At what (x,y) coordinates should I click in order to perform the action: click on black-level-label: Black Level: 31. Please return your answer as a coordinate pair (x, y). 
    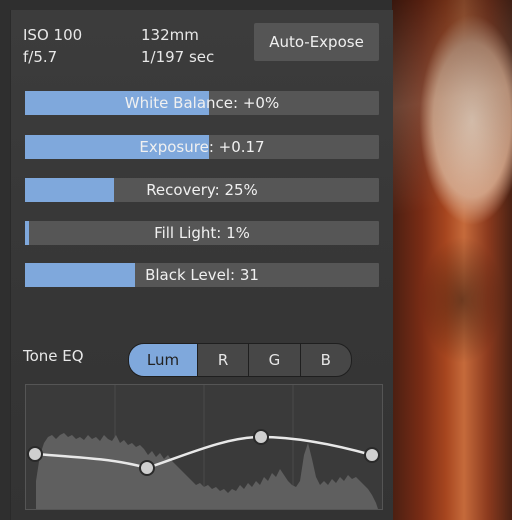
    Looking at the image, I should click on (202, 275).